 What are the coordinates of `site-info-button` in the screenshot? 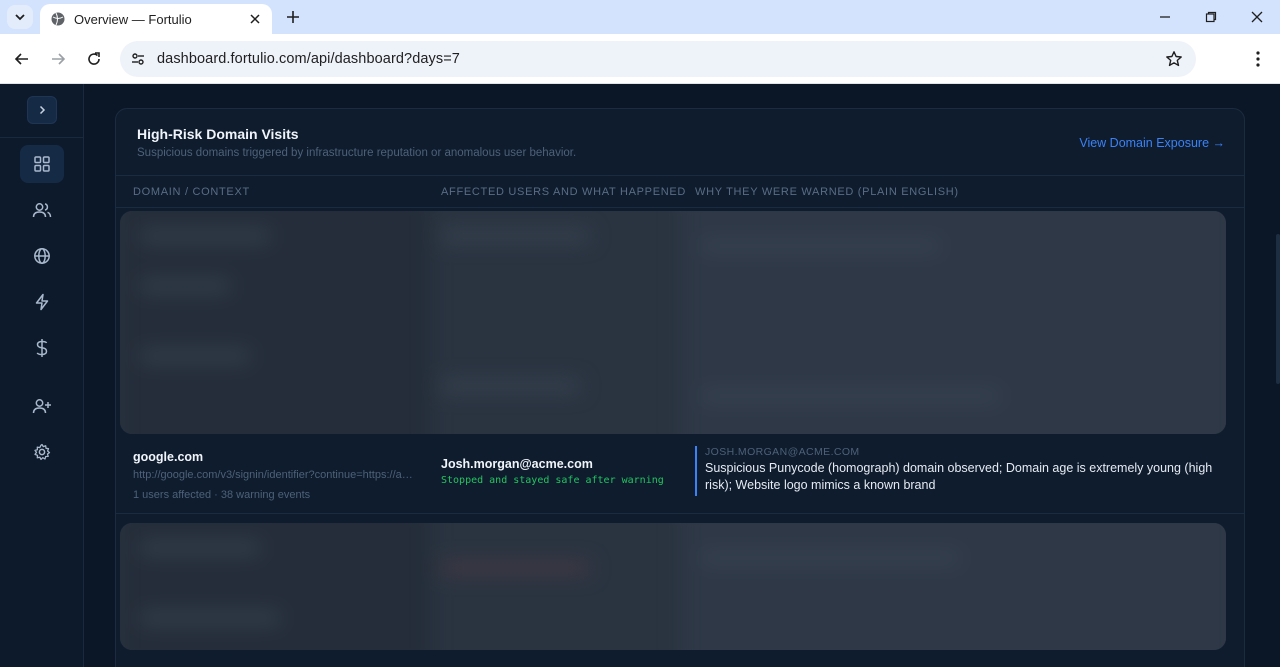 It's located at (138, 59).